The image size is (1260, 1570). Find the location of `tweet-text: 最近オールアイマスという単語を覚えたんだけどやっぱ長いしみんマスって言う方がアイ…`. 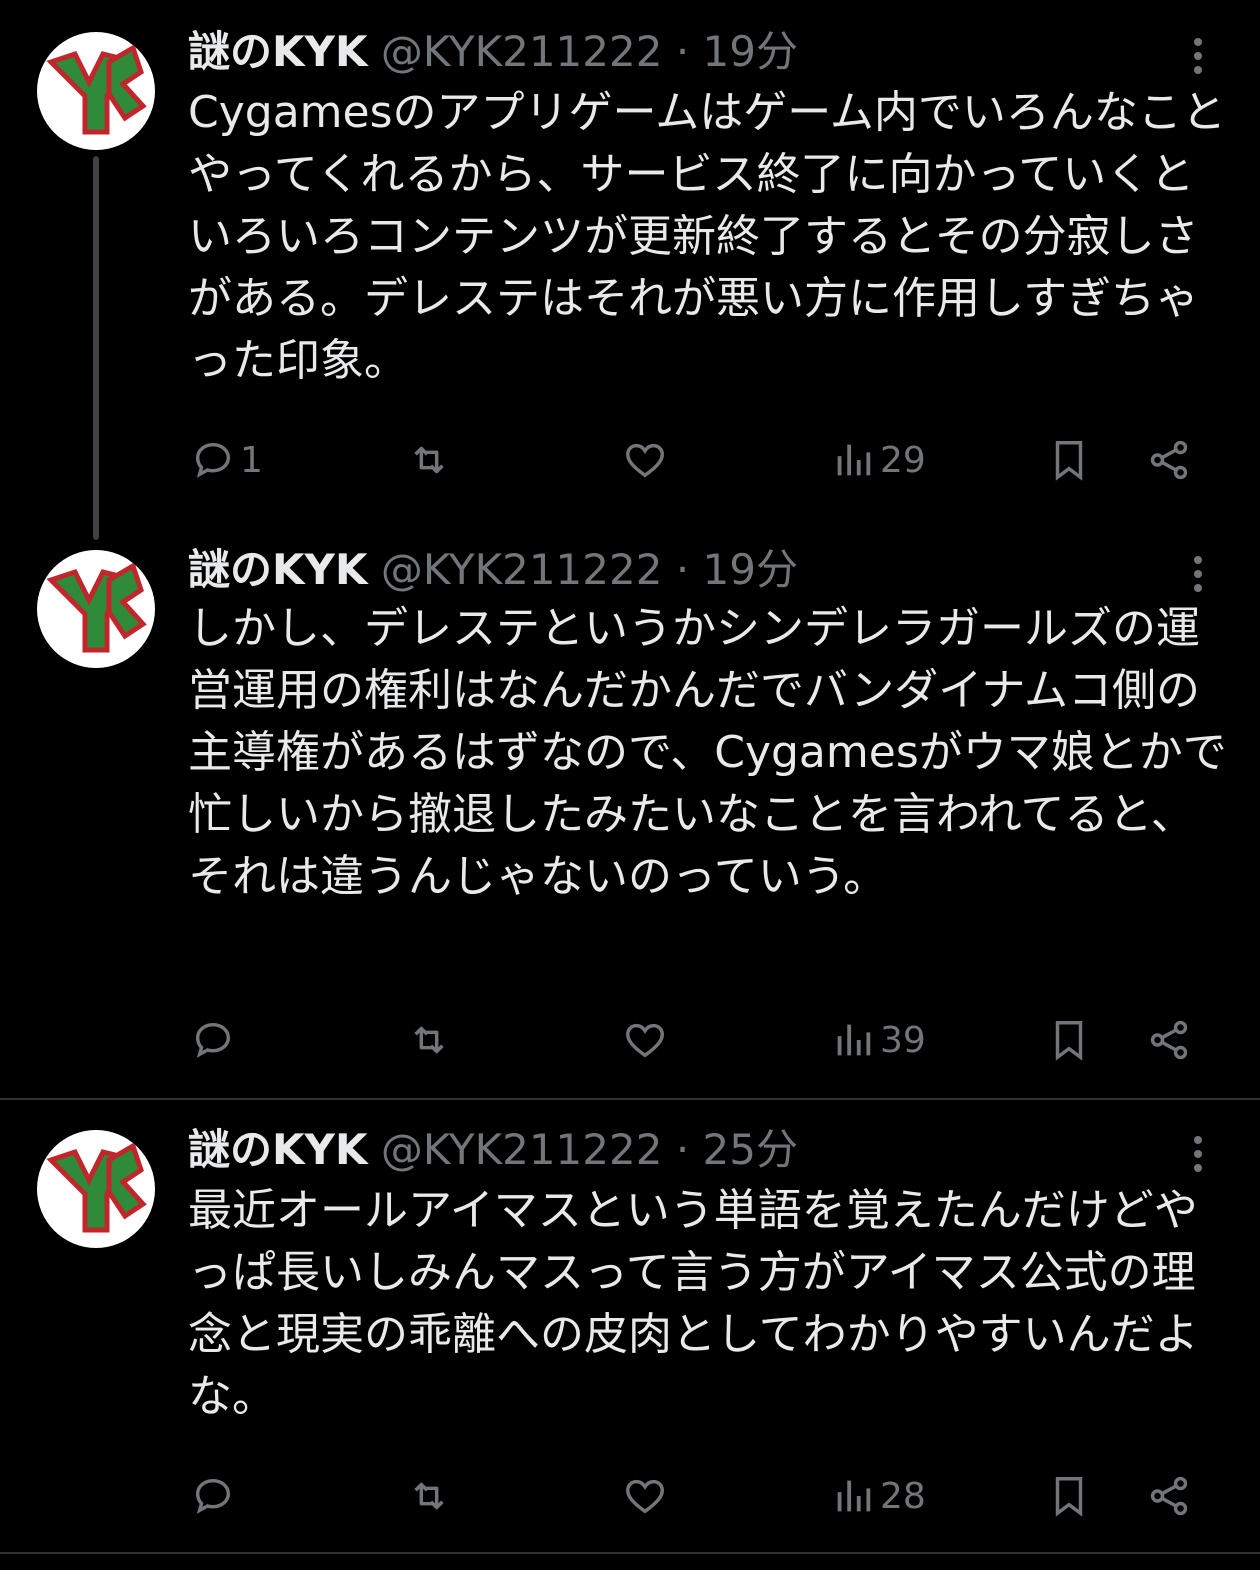

tweet-text: 最近オールアイマスという単語を覚えたんだけどやっぱ長いしみんマスって言う方がアイ… is located at coordinates (693, 1303).